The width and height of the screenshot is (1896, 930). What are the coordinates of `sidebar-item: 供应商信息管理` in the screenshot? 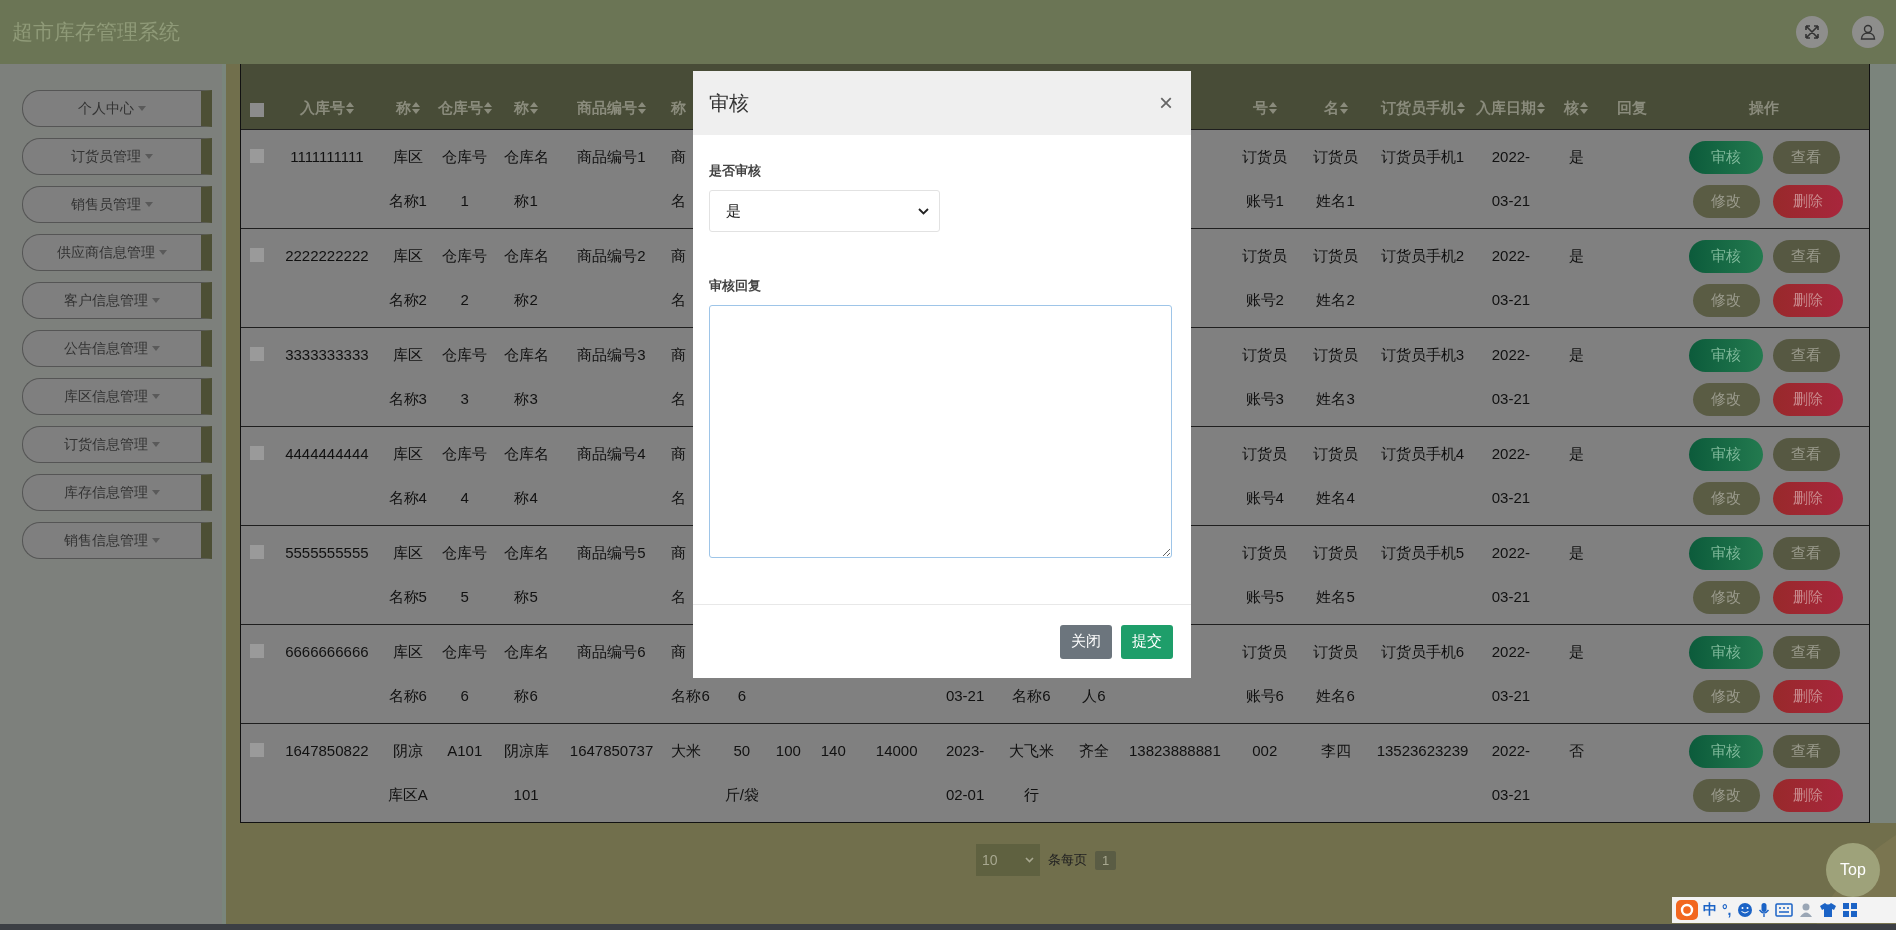 It's located at (117, 252).